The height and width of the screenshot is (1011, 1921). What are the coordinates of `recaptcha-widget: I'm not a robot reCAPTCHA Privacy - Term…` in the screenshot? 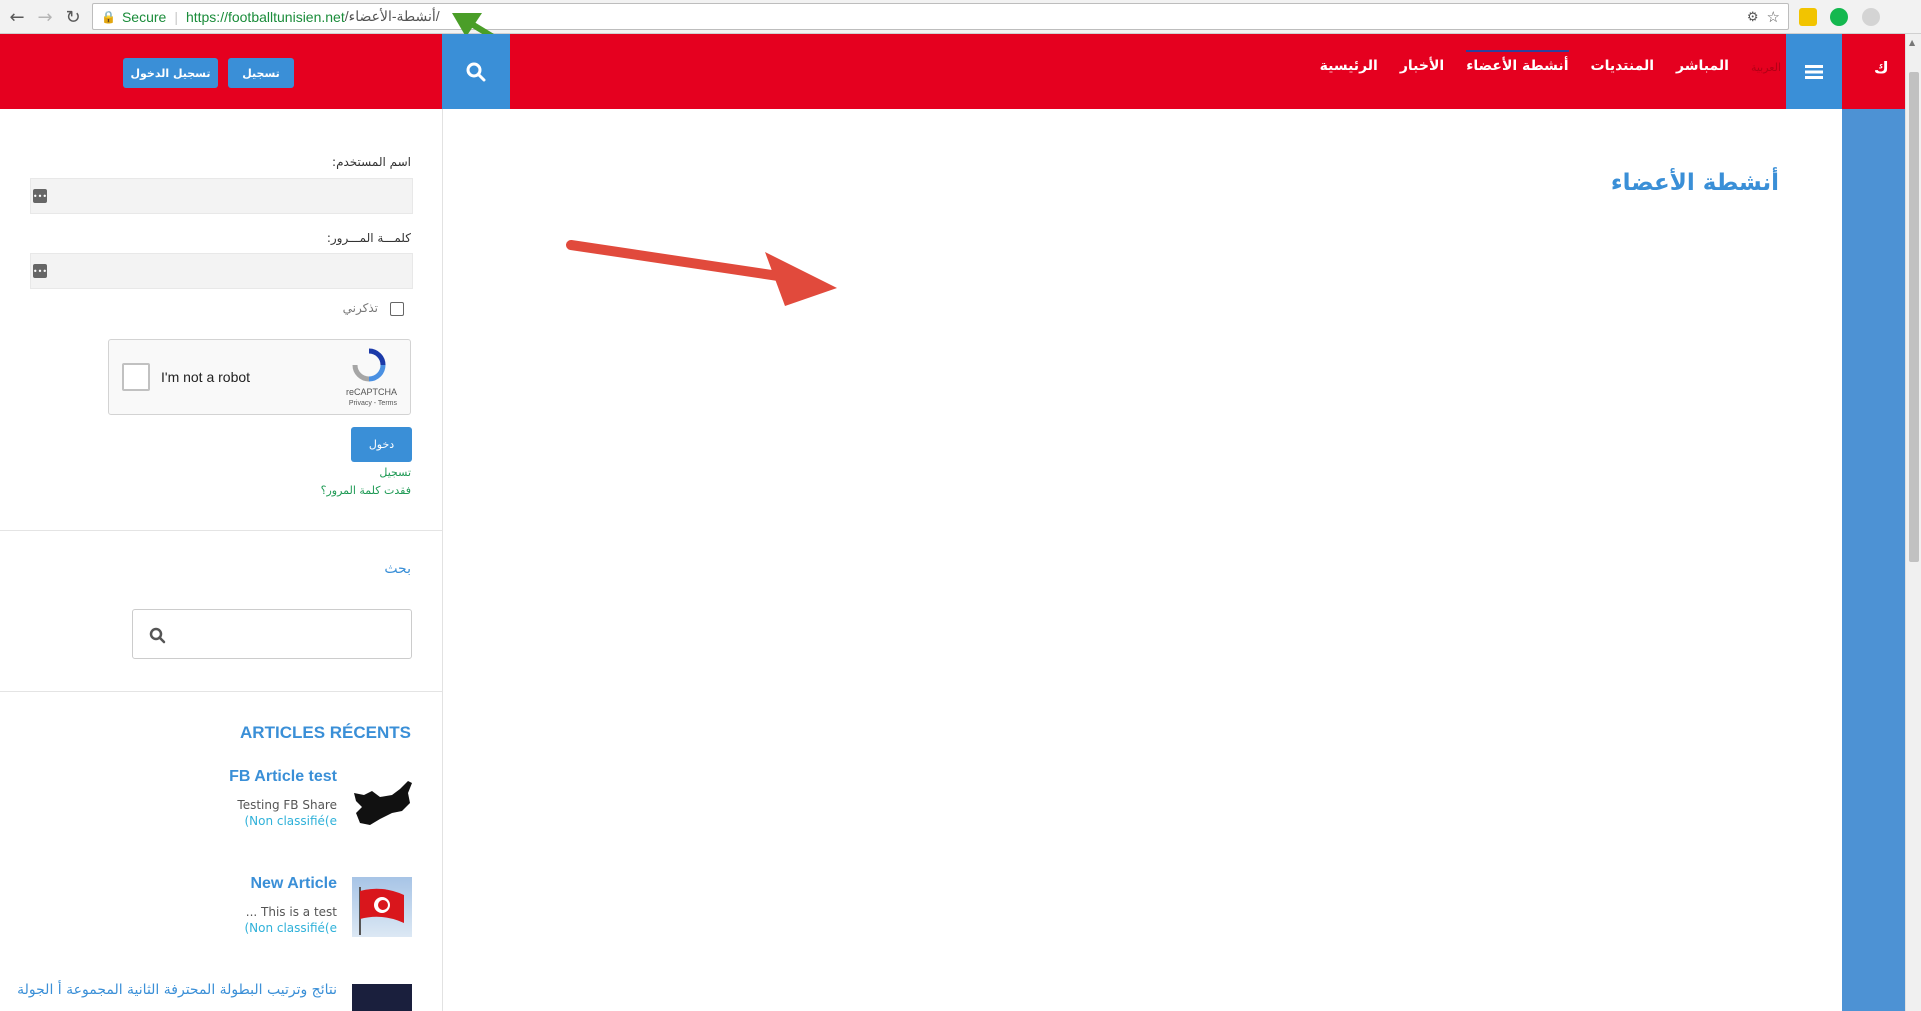 It's located at (259, 377).